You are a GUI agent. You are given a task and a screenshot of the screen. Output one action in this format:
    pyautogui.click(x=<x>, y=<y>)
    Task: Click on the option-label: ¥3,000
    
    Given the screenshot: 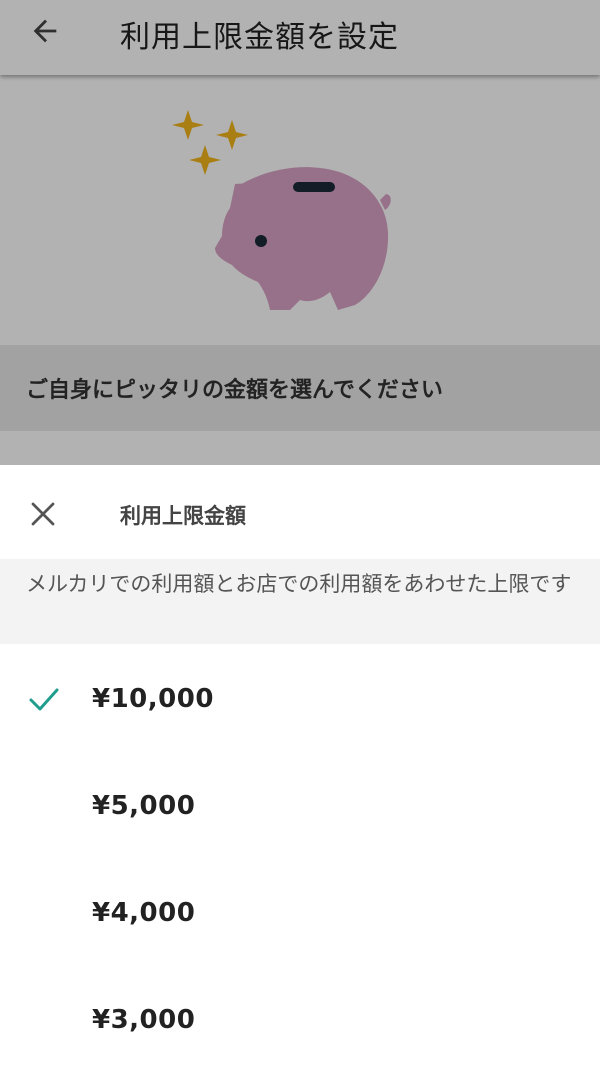 What is the action you would take?
    pyautogui.click(x=144, y=1020)
    